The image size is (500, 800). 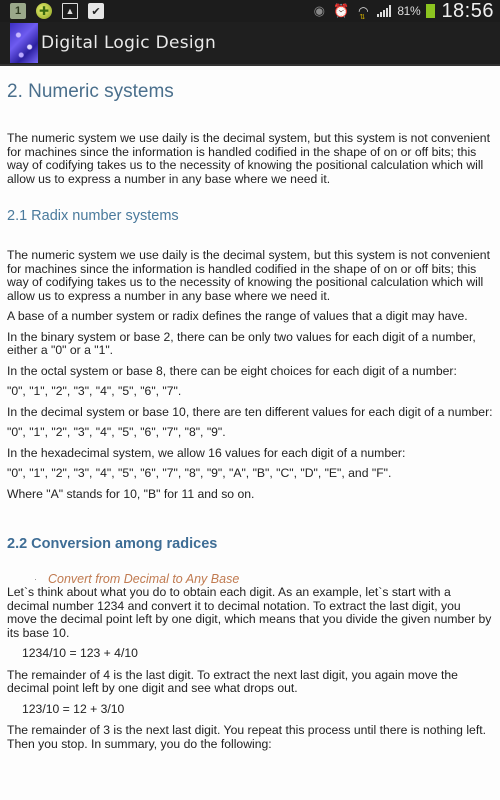 I want to click on app-logo-icon, so click(x=24, y=43).